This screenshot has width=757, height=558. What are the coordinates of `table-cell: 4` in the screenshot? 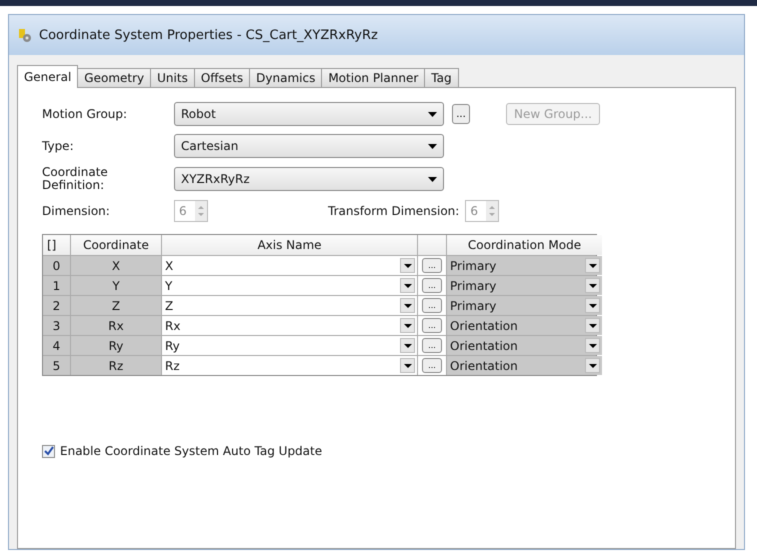 It's located at (56, 345).